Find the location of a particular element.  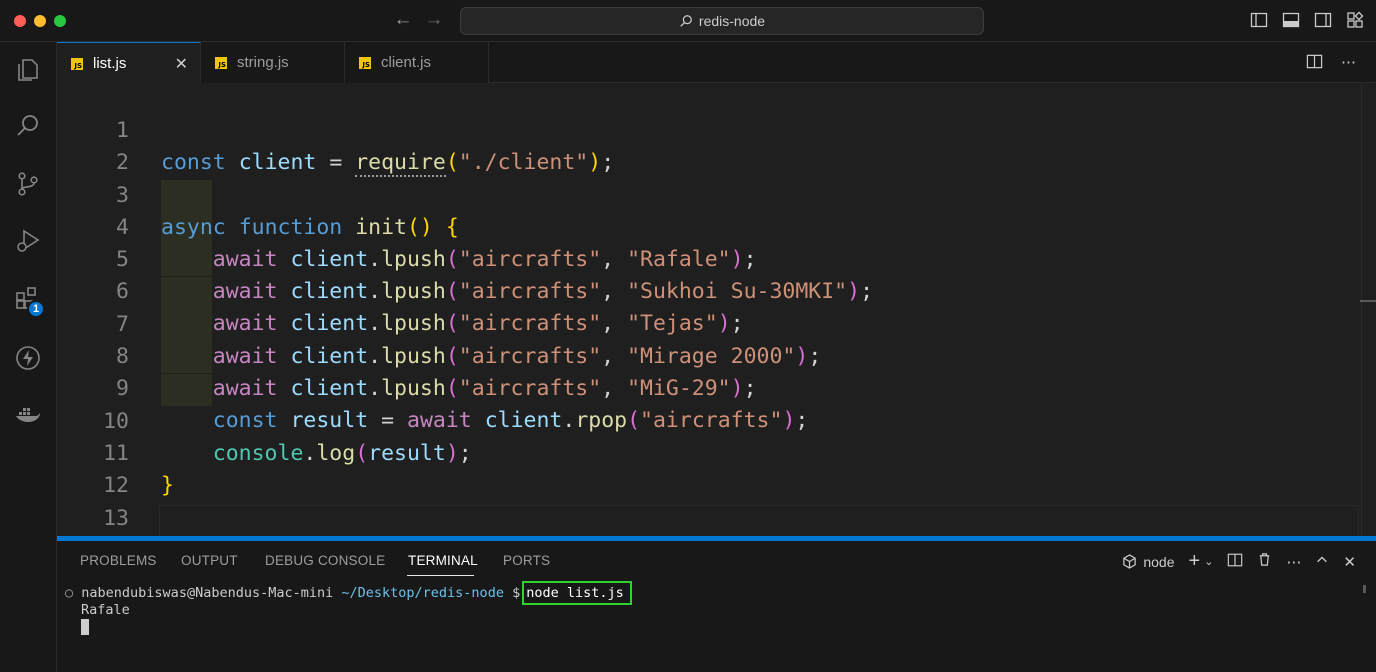

toggle-secondary-sidebar-icon is located at coordinates (1323, 20).